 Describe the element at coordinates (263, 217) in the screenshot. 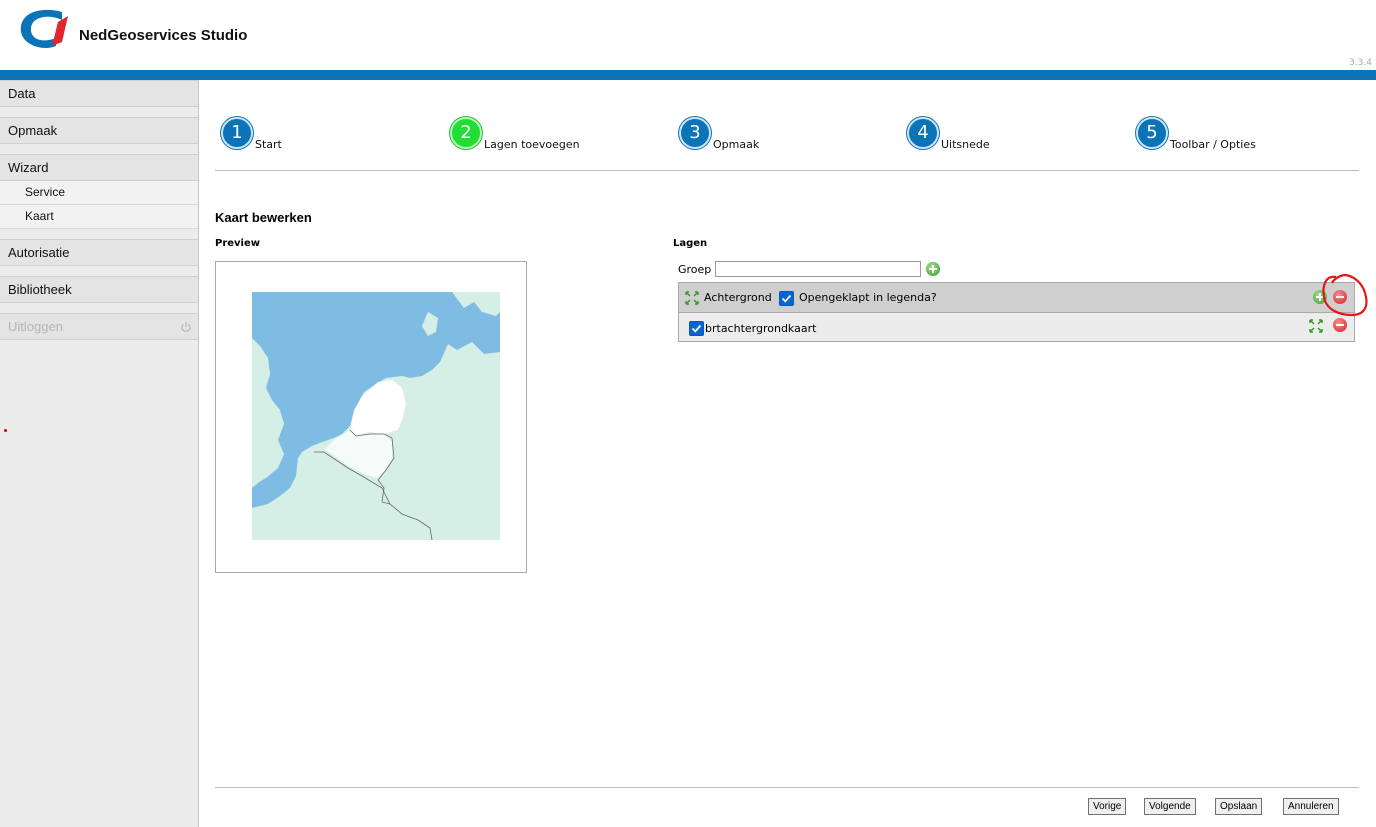

I see `page-title: Kaart bewerken` at that location.